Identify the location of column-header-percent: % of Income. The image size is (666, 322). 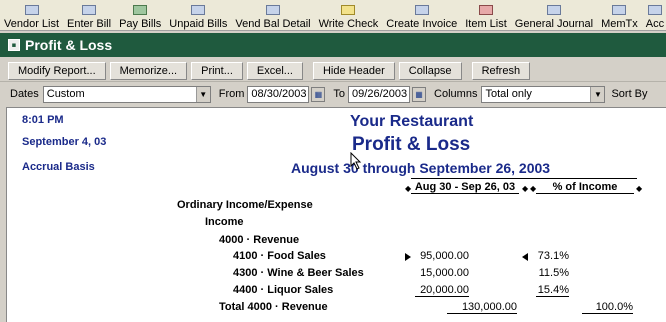
(585, 187).